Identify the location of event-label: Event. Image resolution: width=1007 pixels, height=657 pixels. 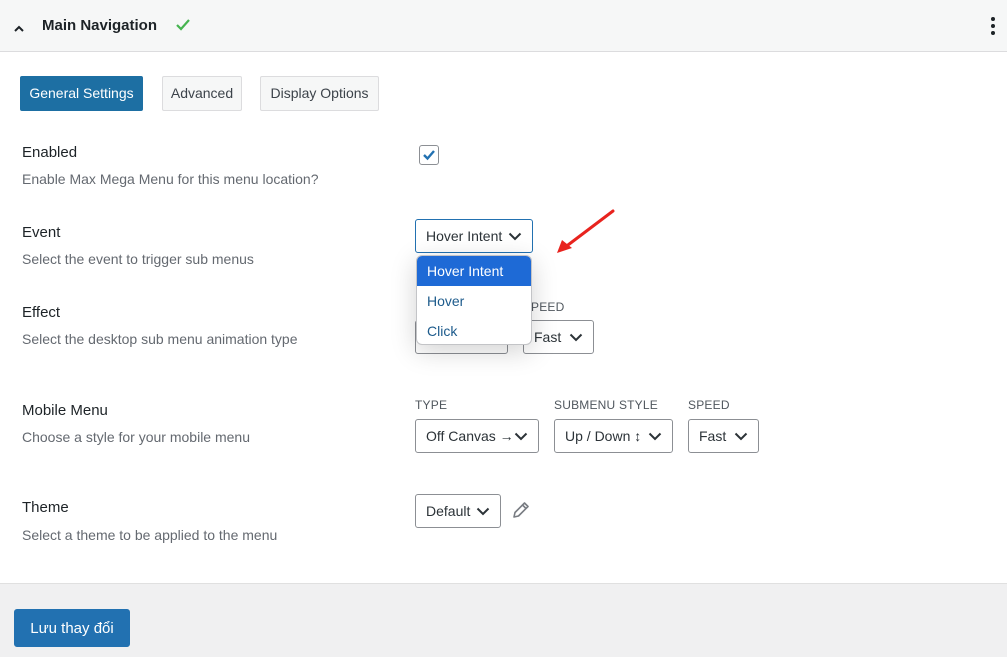
(41, 232).